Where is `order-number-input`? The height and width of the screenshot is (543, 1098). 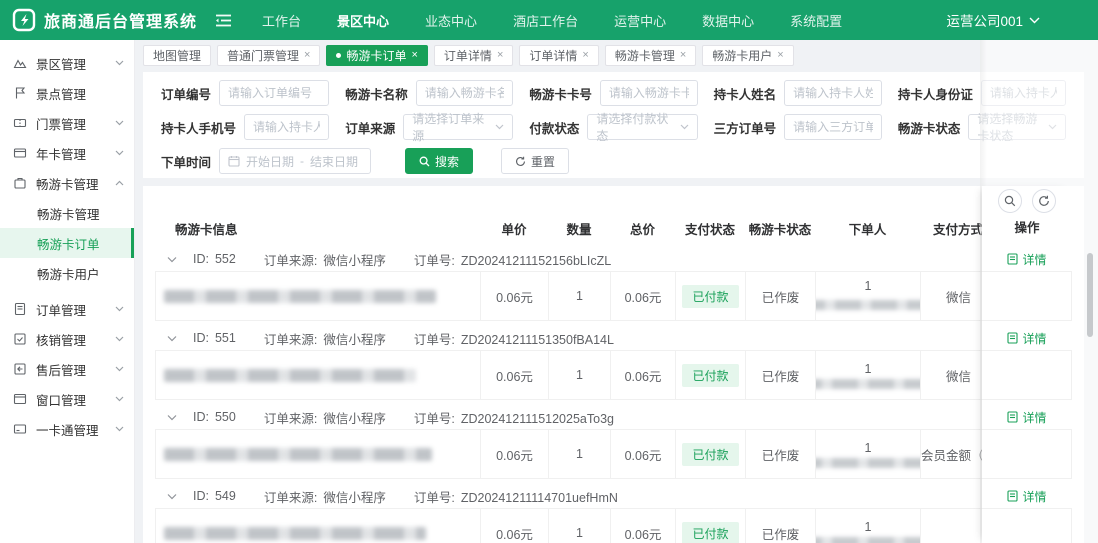 order-number-input is located at coordinates (274, 93).